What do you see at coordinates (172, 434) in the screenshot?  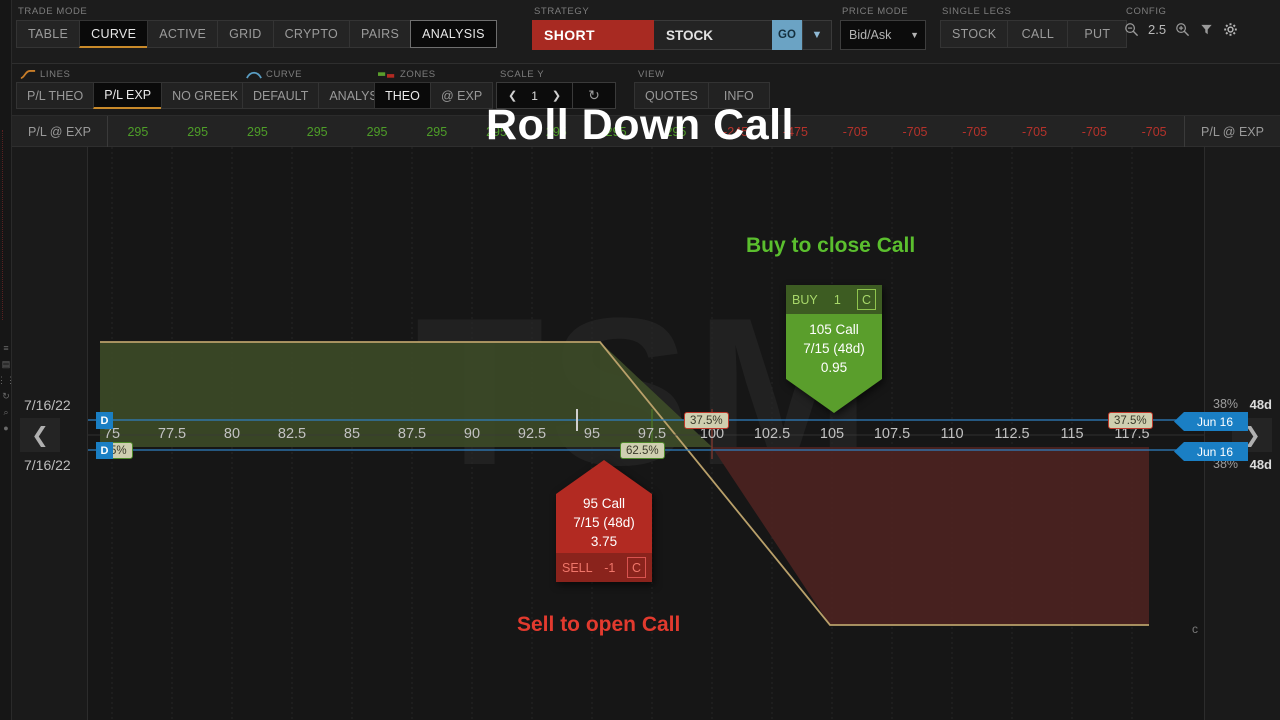 I see `x-axis-tick: 77.5` at bounding box center [172, 434].